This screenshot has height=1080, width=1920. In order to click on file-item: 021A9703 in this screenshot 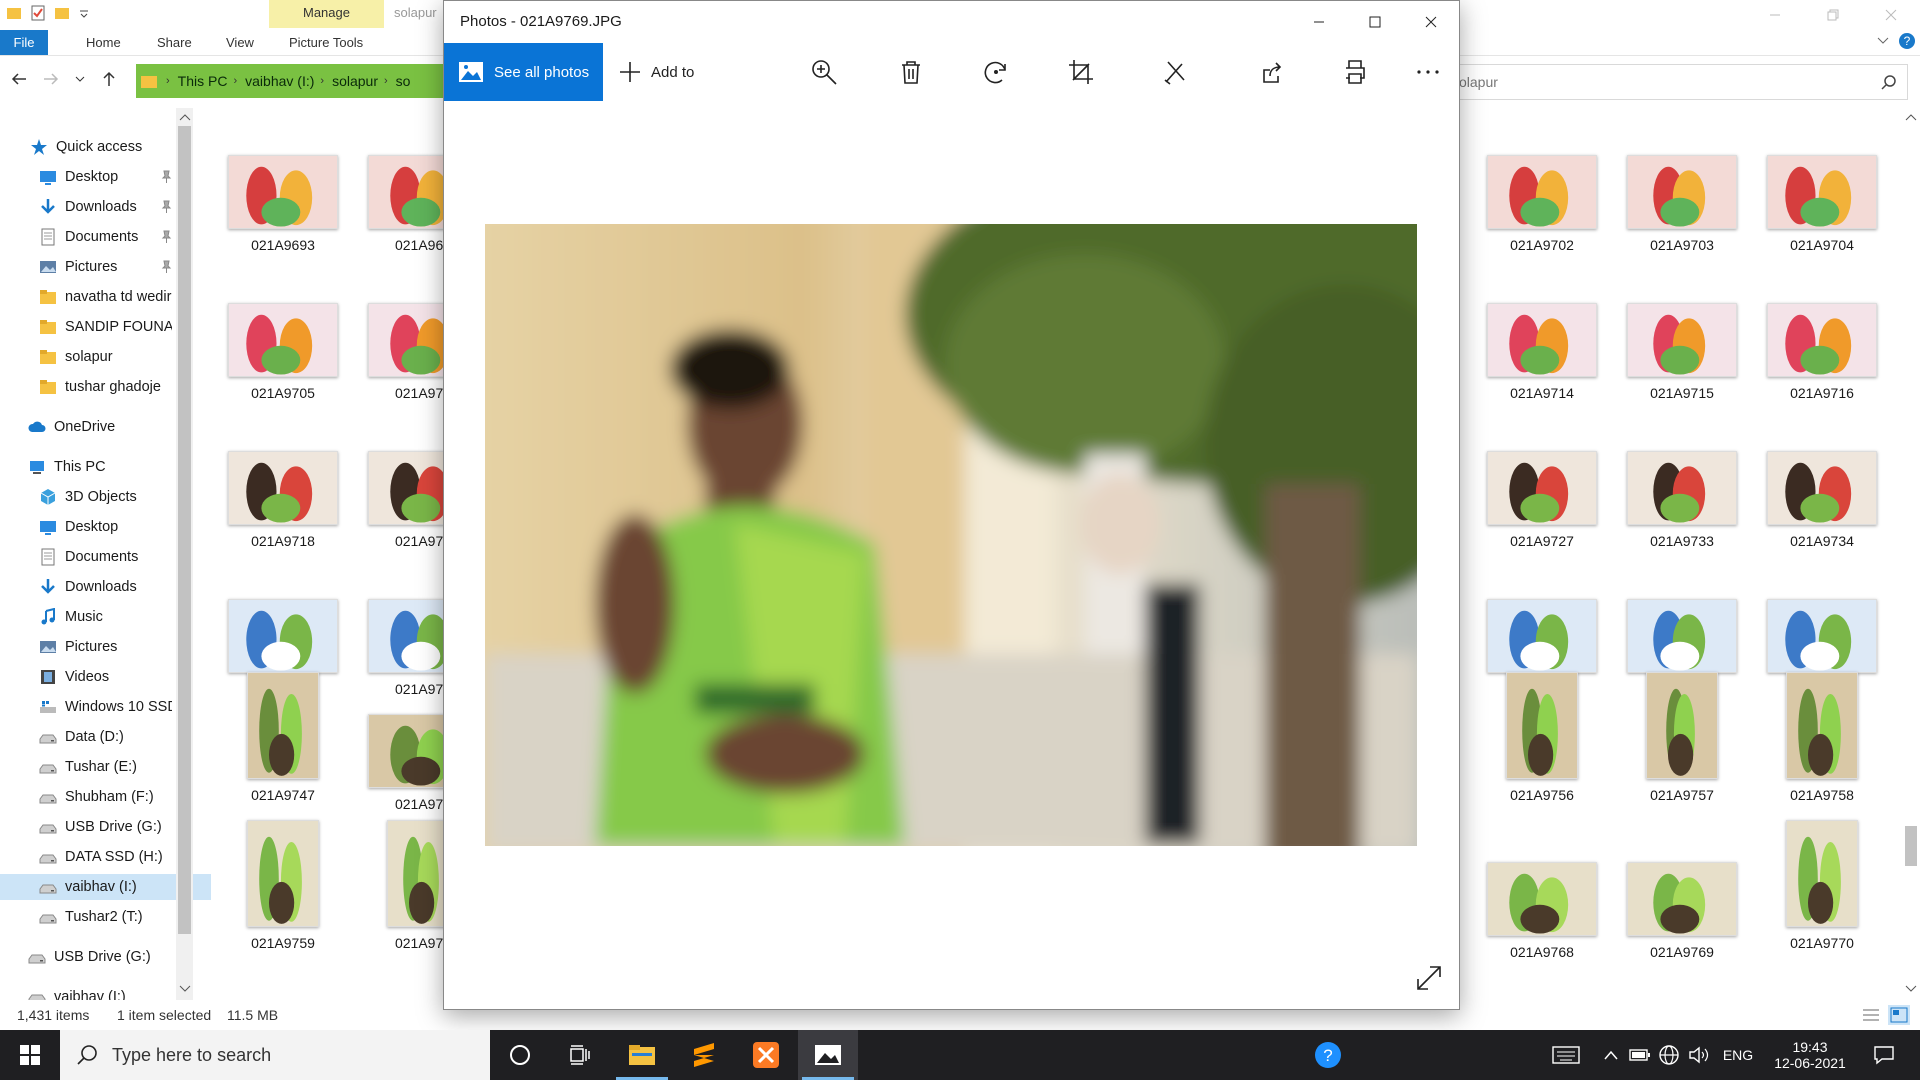, I will do `click(1682, 204)`.